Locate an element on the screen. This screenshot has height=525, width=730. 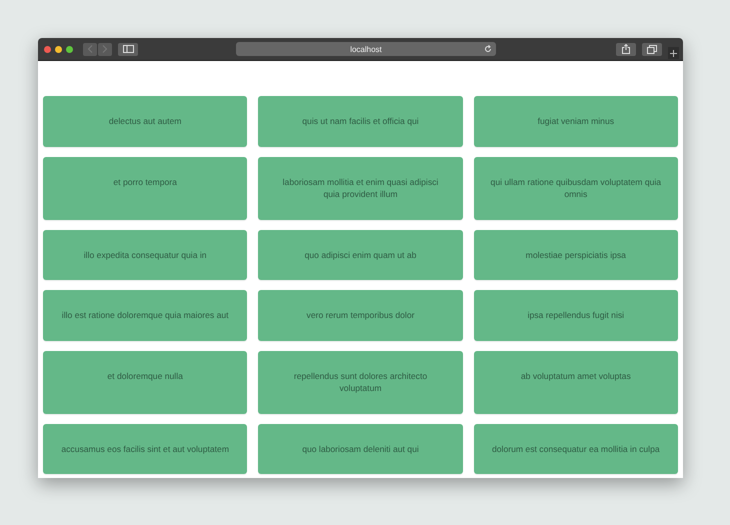
card-text: quis ut nam facilis et officia qui is located at coordinates (360, 121).